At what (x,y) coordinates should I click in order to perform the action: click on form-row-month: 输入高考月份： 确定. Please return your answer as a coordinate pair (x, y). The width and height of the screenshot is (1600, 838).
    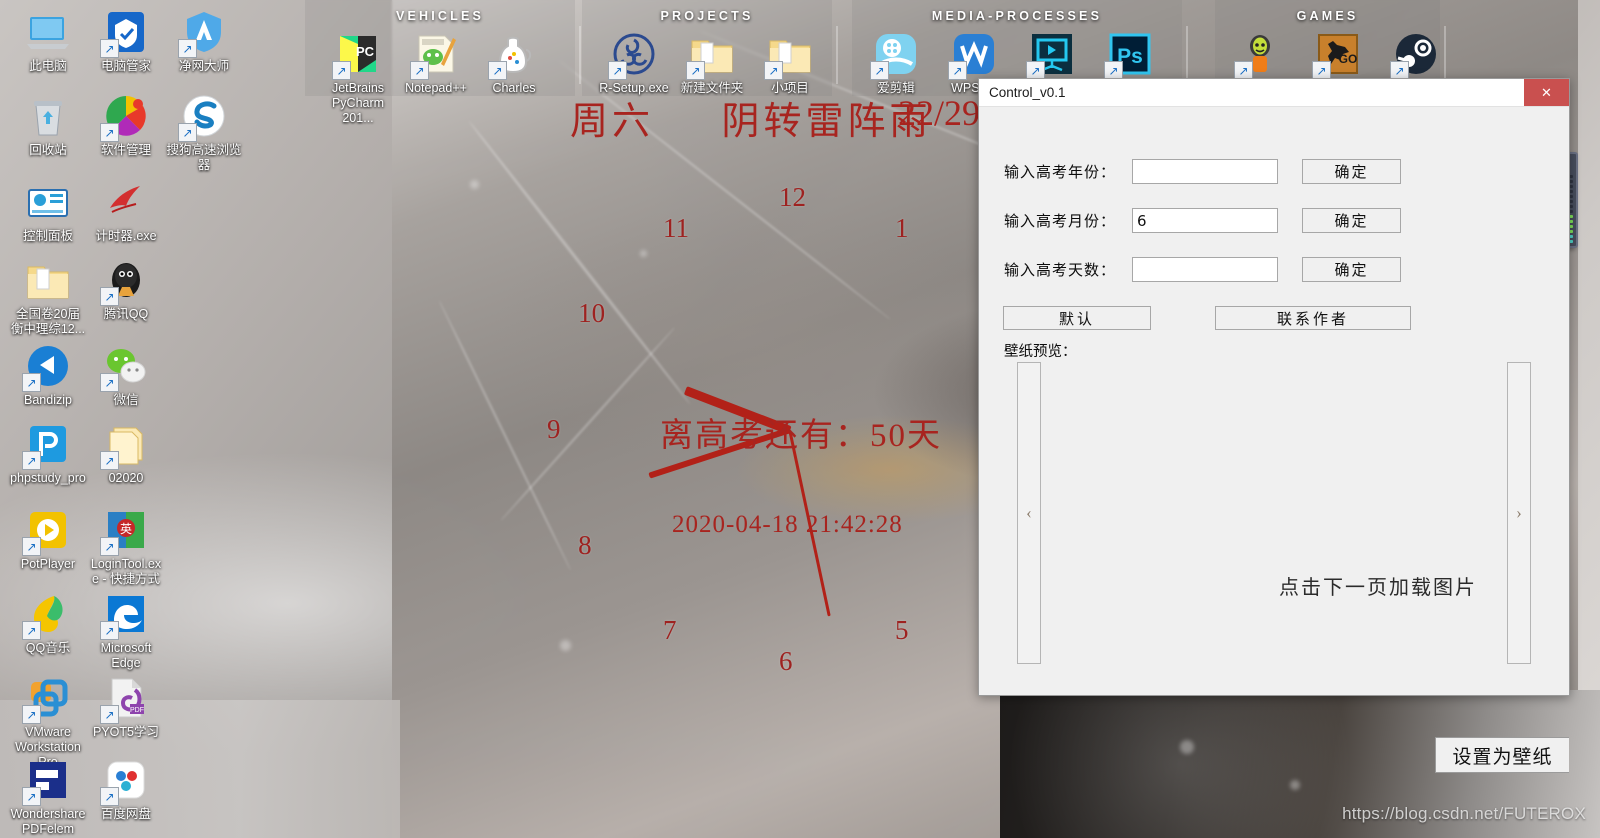
    Looking at the image, I should click on (1202, 220).